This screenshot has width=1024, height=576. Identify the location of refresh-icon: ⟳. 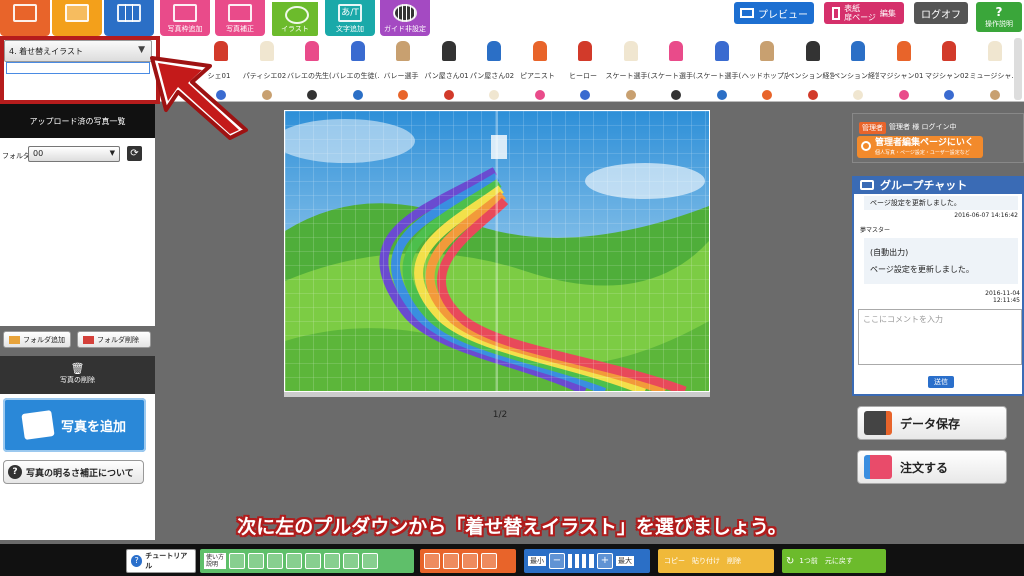
(134, 153).